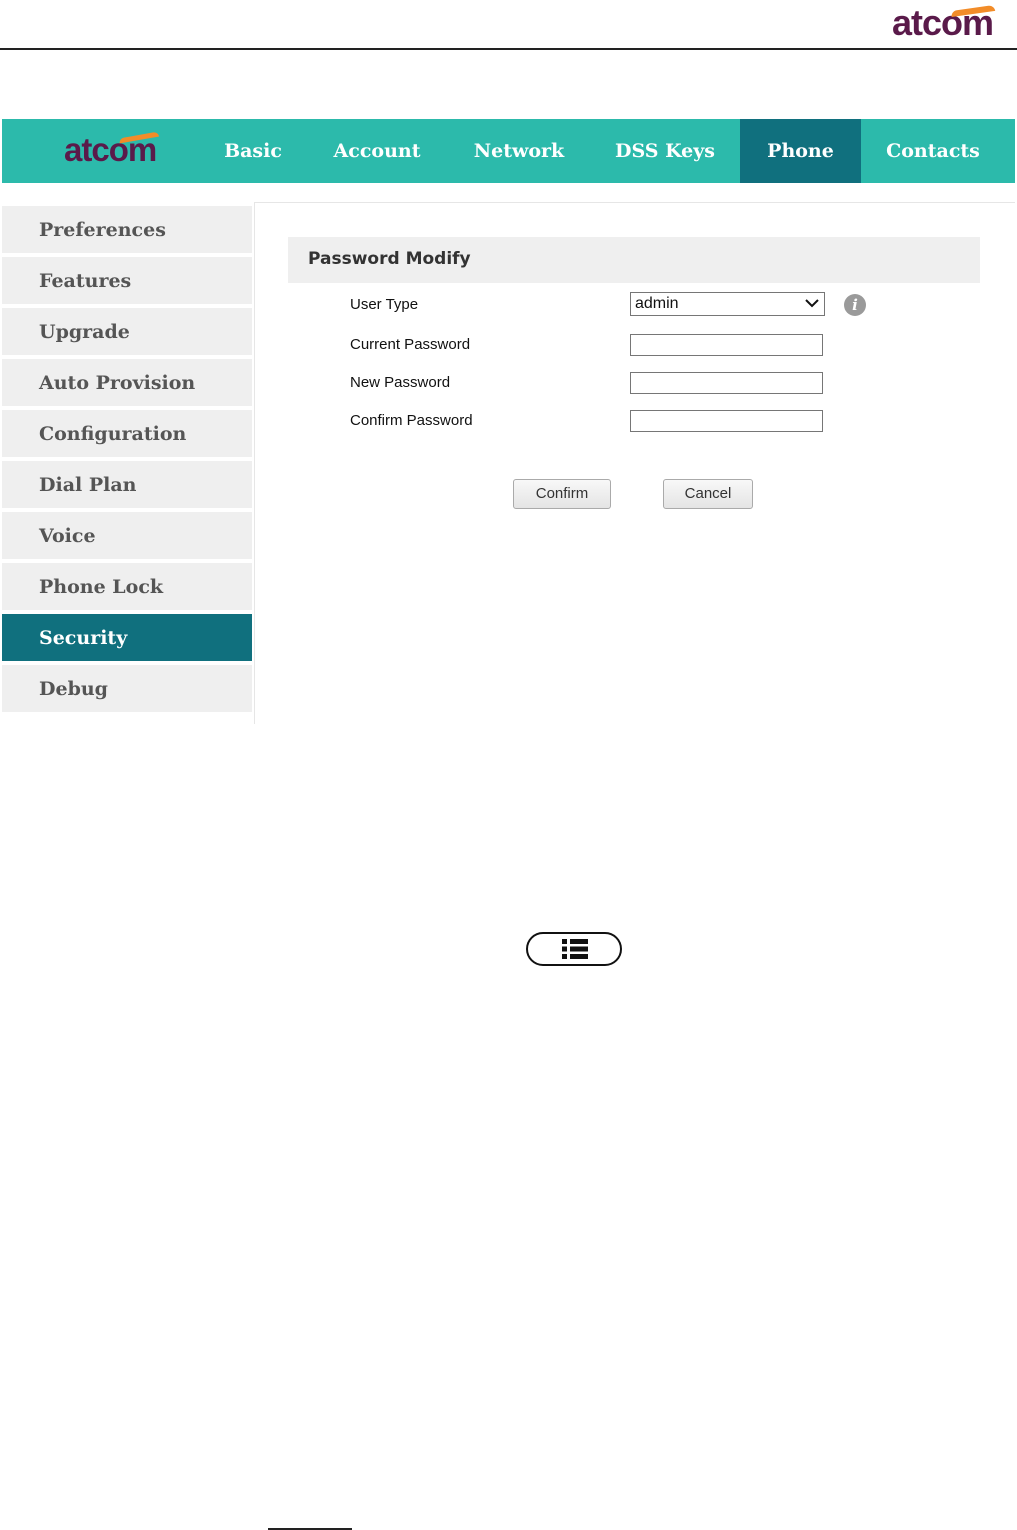 This screenshot has height=1530, width=1017. I want to click on sidebar-item-preferences: Preferences, so click(127, 230).